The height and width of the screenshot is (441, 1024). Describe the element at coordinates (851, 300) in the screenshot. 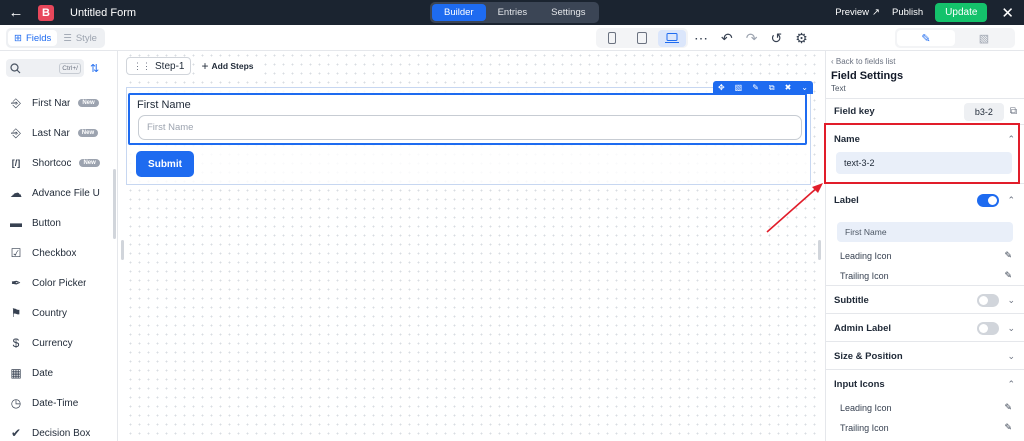

I see `subtitle-label: Subtitle` at that location.